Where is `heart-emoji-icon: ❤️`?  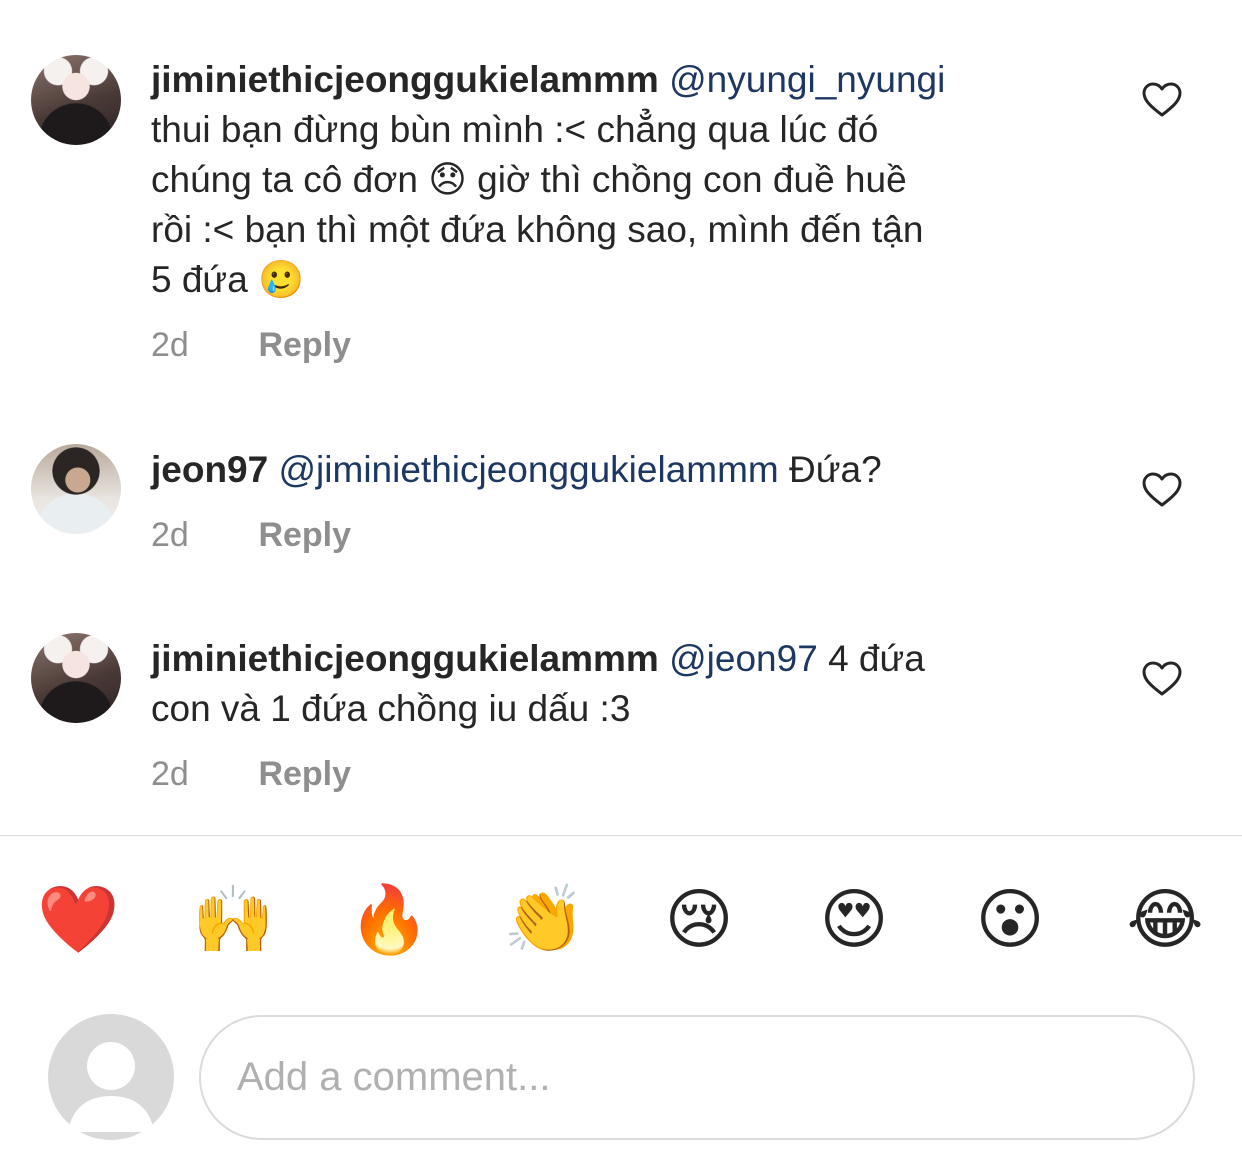
heart-emoji-icon: ❤️ is located at coordinates (78, 920).